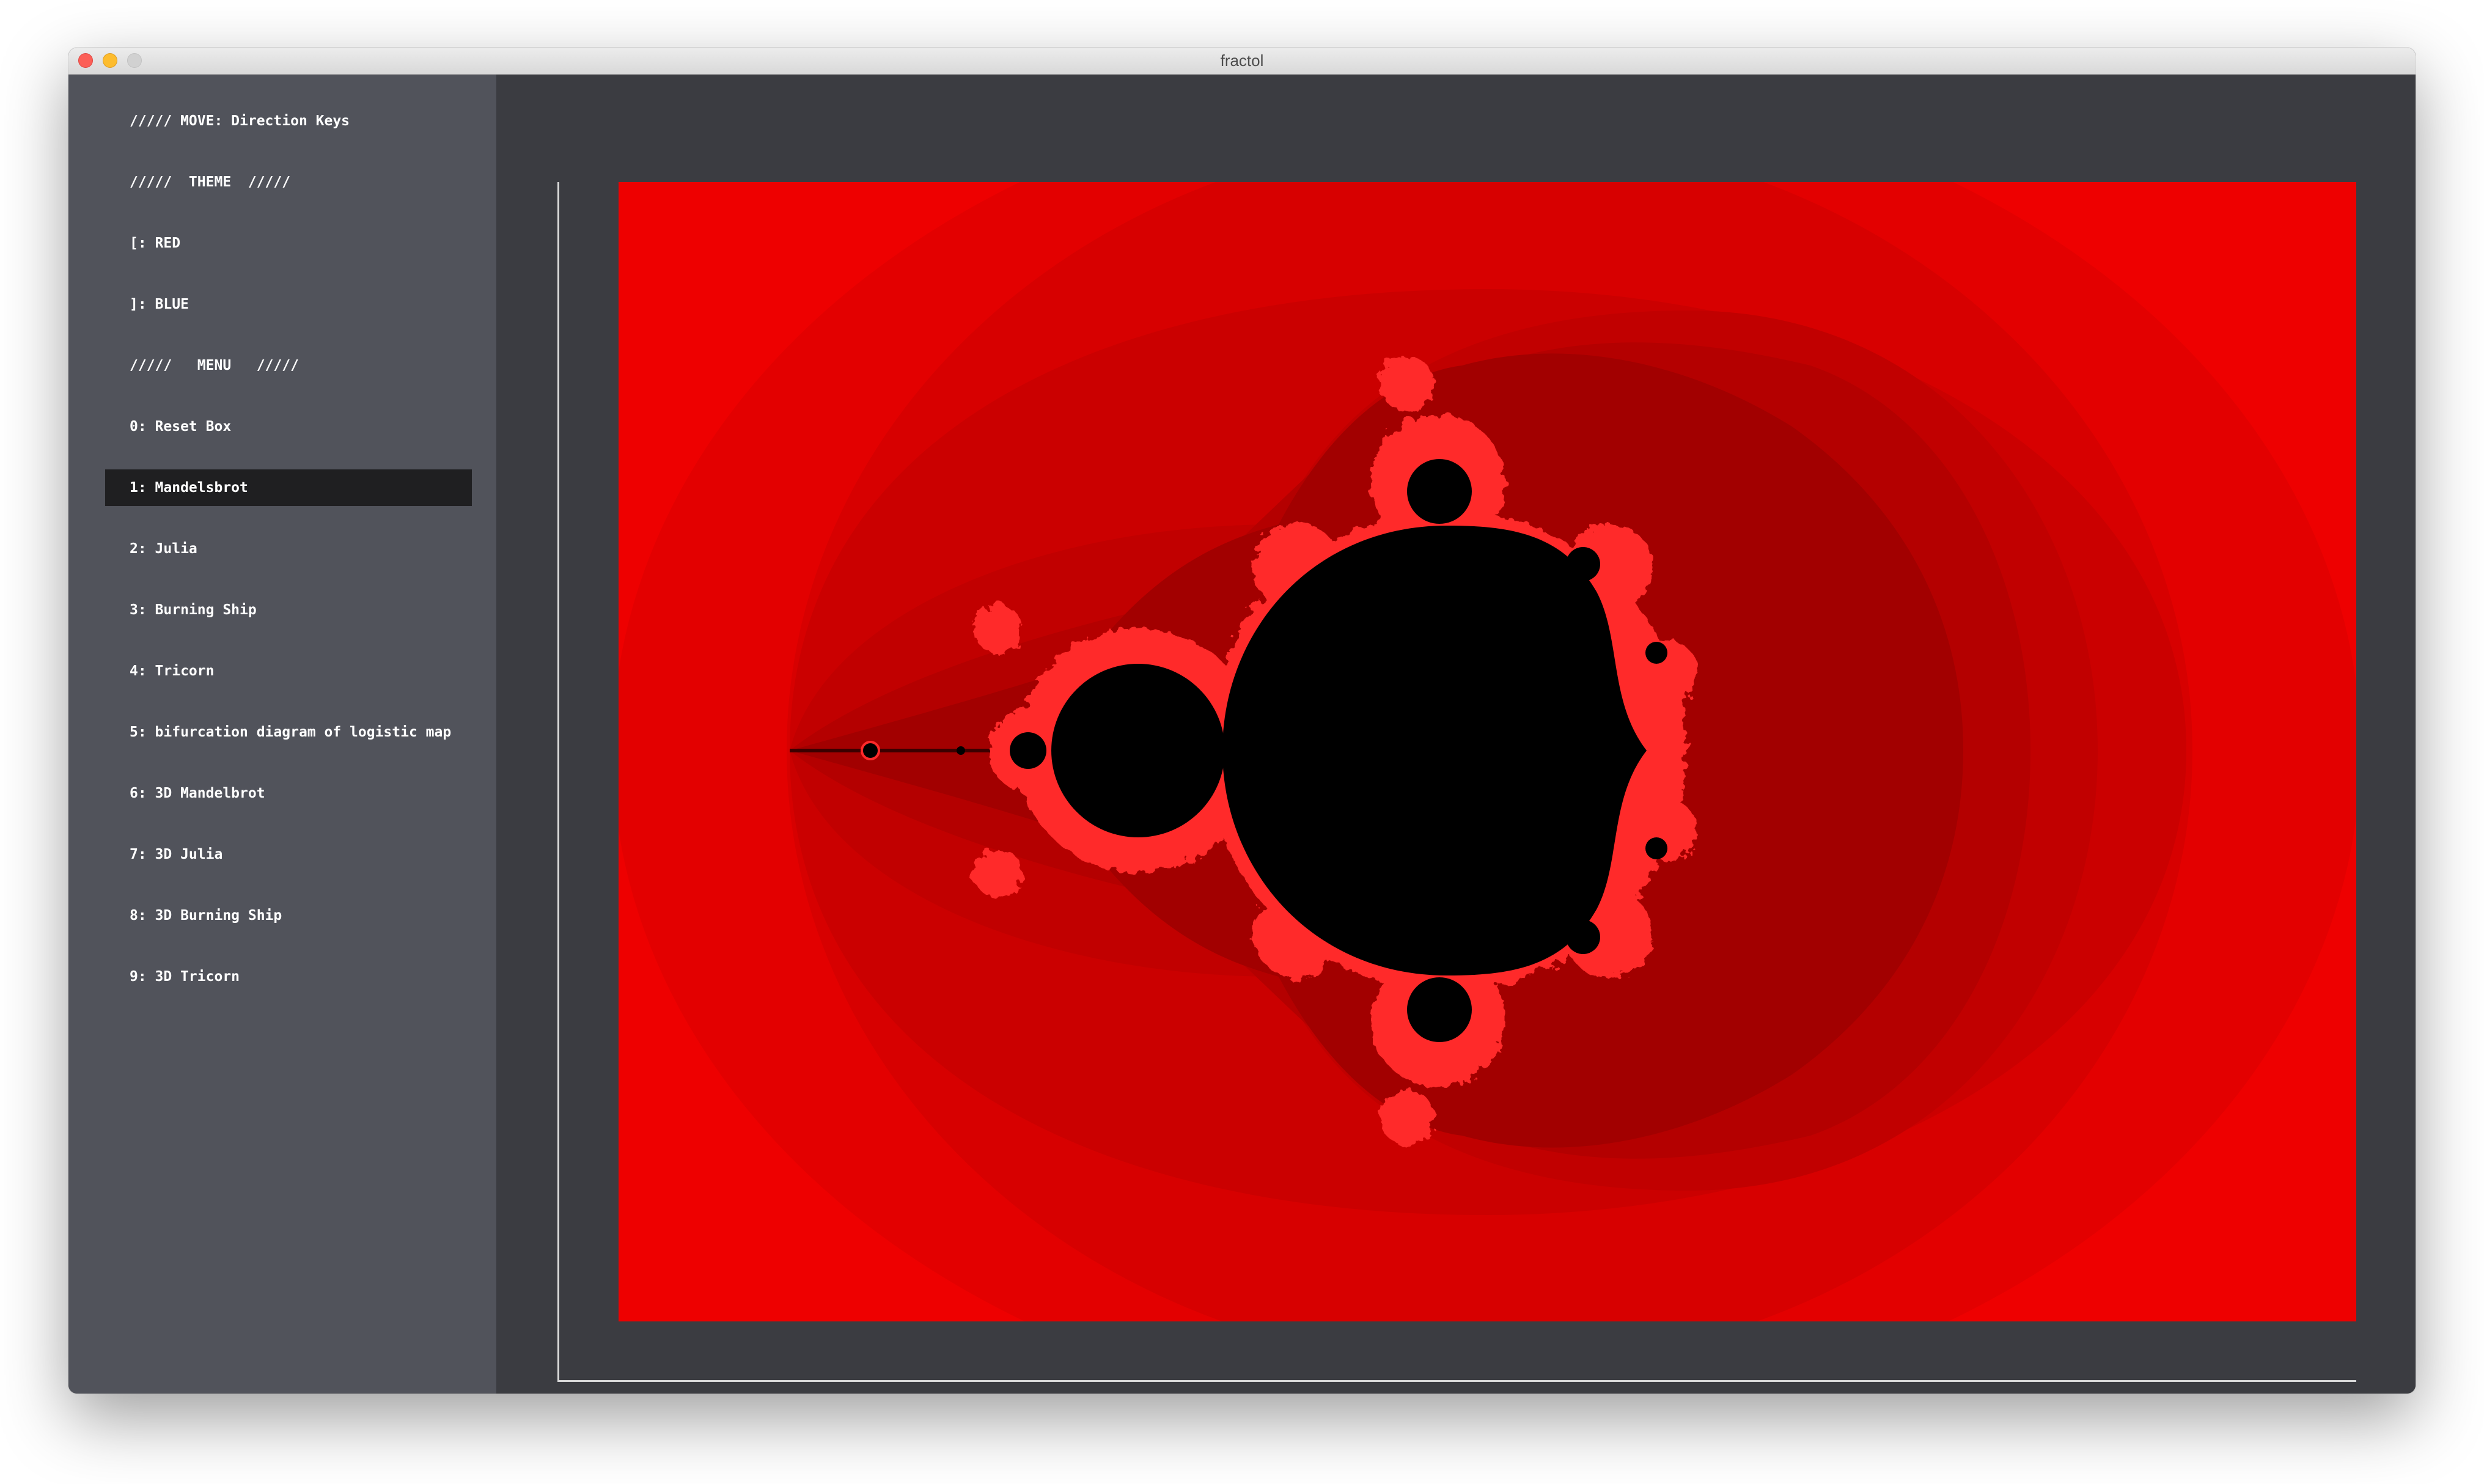 The width and height of the screenshot is (2484, 1484). Describe the element at coordinates (288, 549) in the screenshot. I see `menu-item-julia: 2: Julia` at that location.